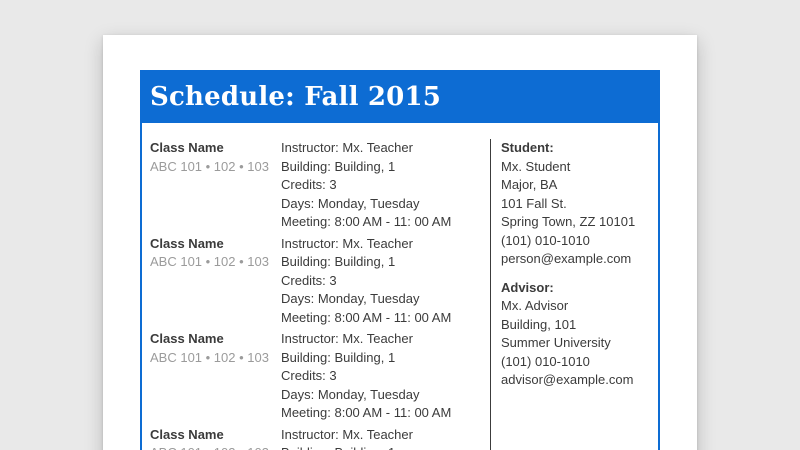  Describe the element at coordinates (527, 287) in the screenshot. I see `advisor-heading: Advisor:` at that location.